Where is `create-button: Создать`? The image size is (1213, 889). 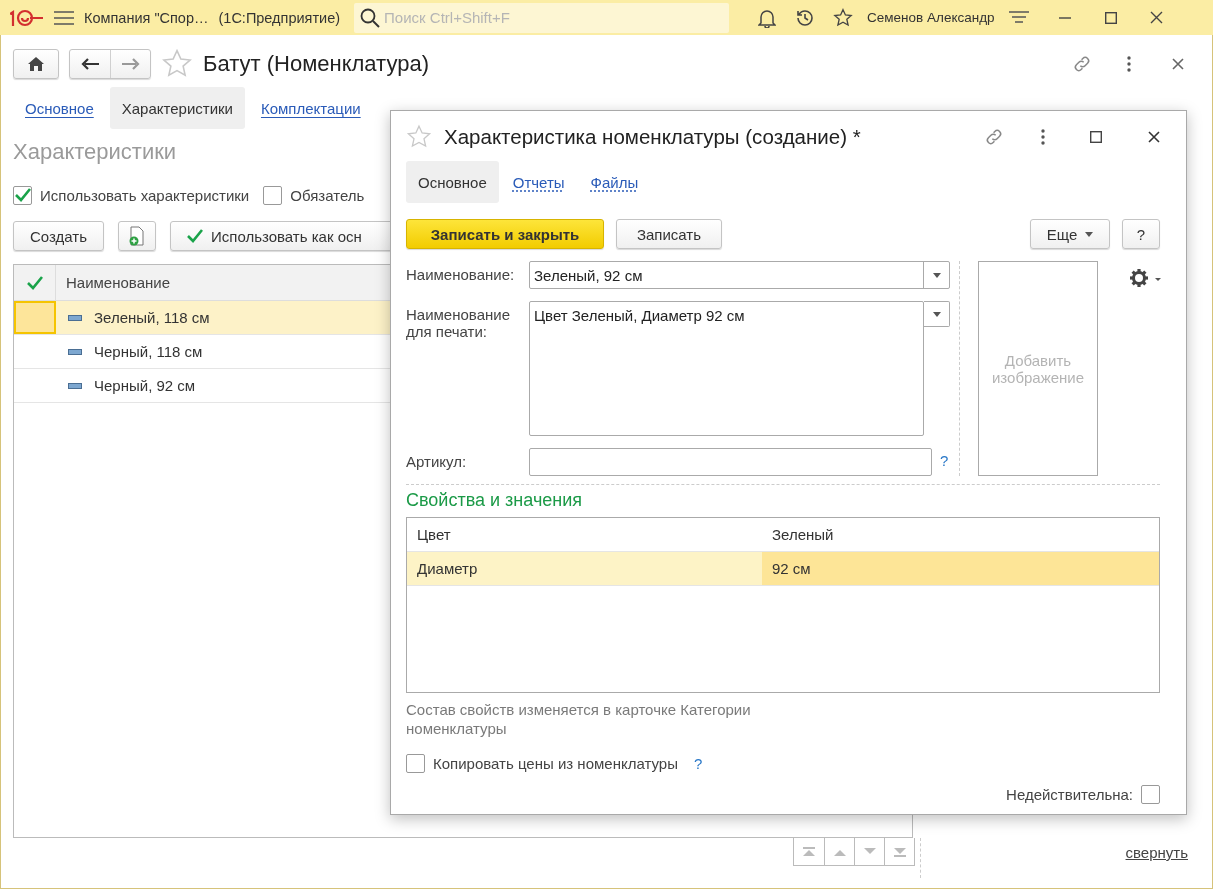 create-button: Создать is located at coordinates (58, 236).